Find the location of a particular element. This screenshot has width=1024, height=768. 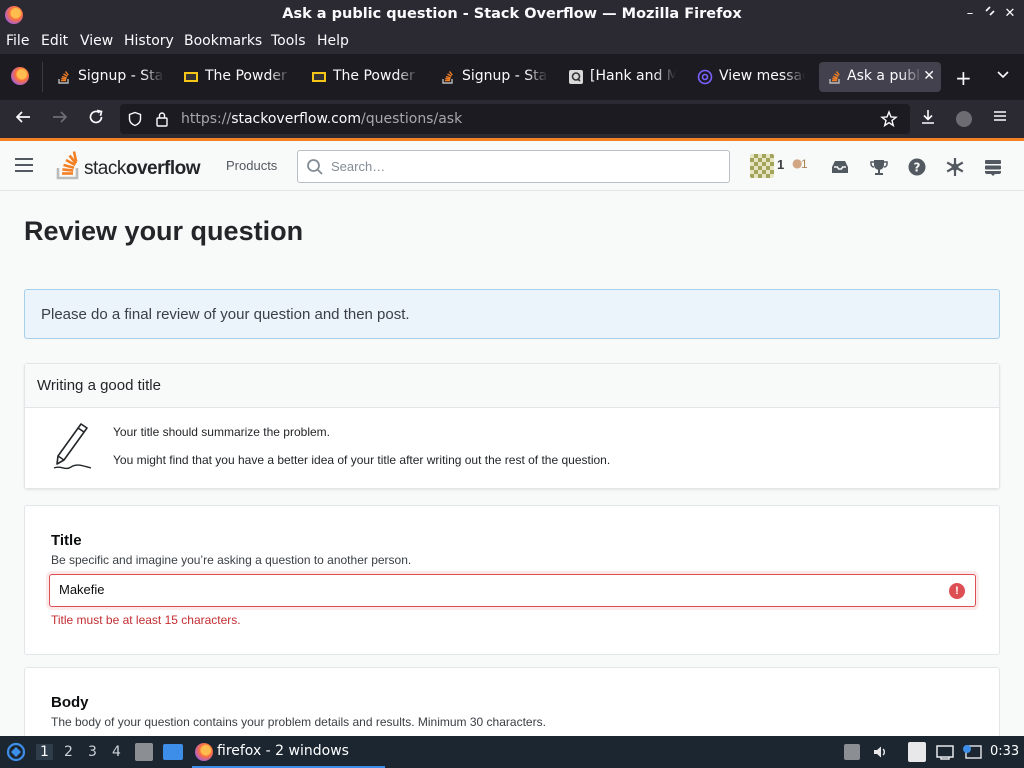

new-tab-icon: + is located at coordinates (963, 78).